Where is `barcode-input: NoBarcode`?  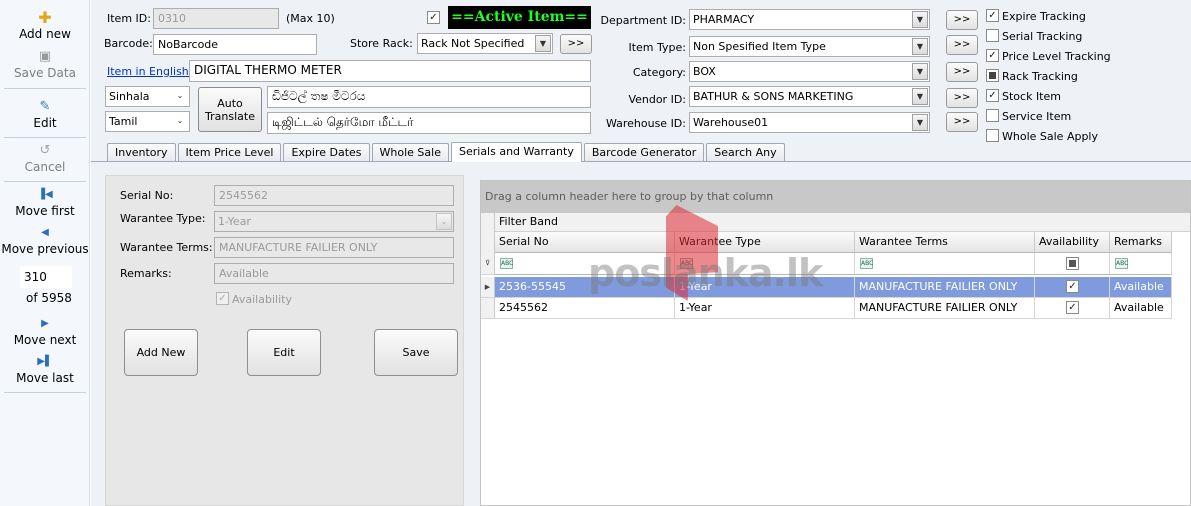 barcode-input: NoBarcode is located at coordinates (235, 44).